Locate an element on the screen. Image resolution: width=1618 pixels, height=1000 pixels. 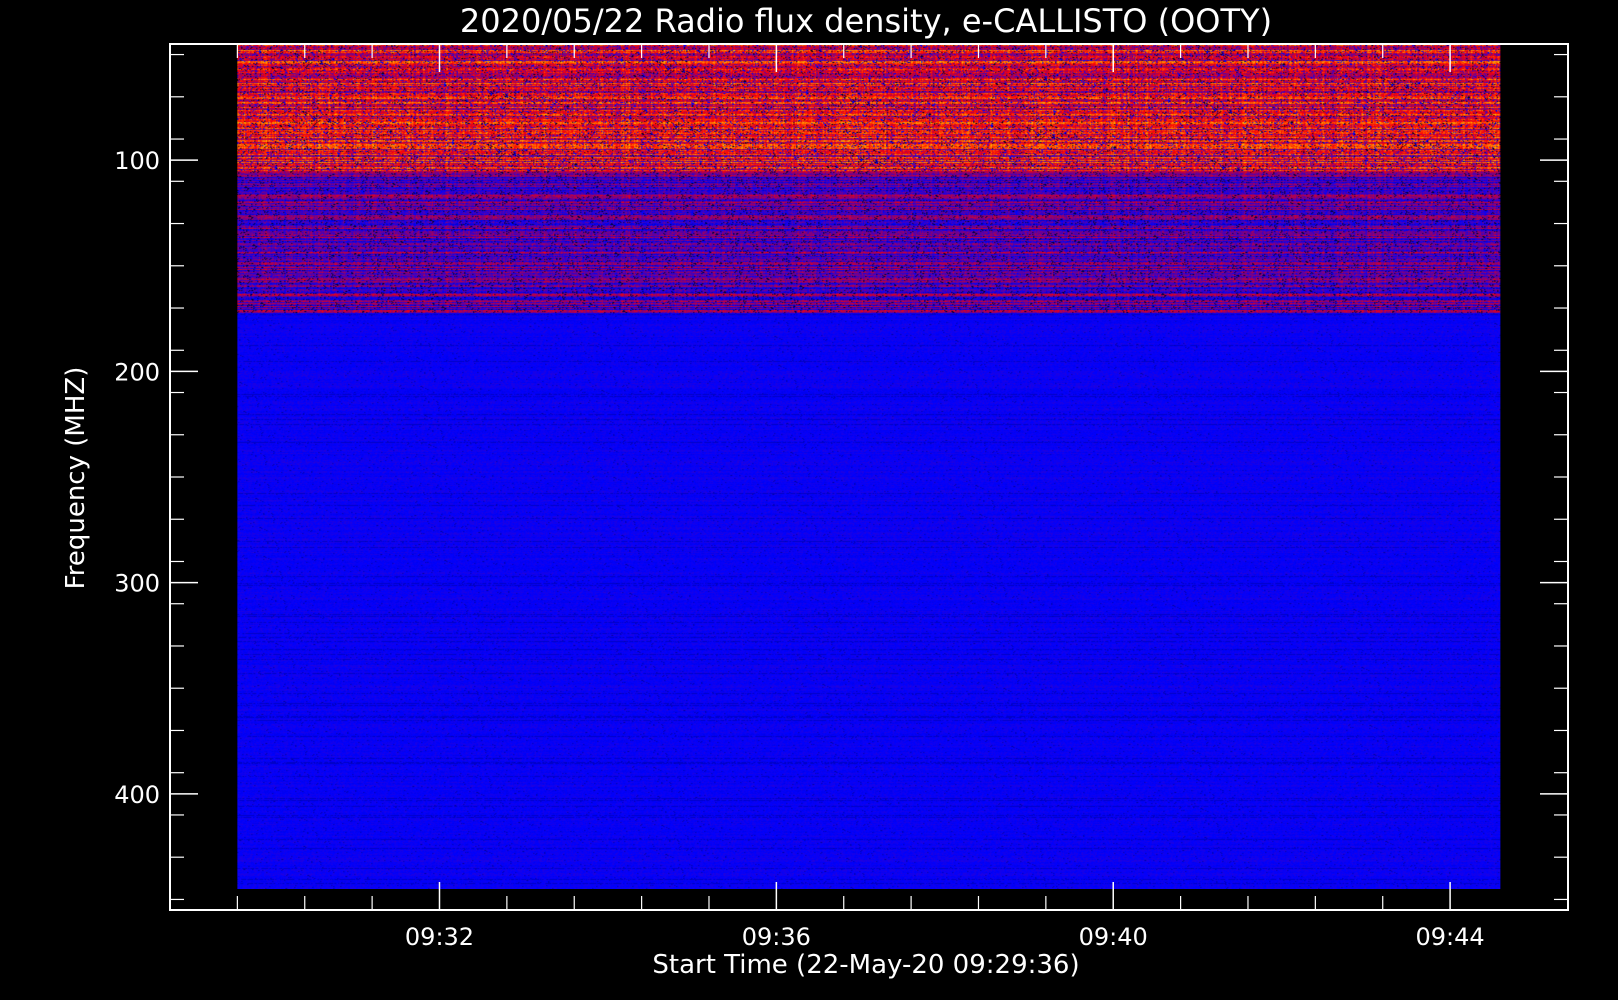
y-tick-label: 200 is located at coordinates (137, 372).